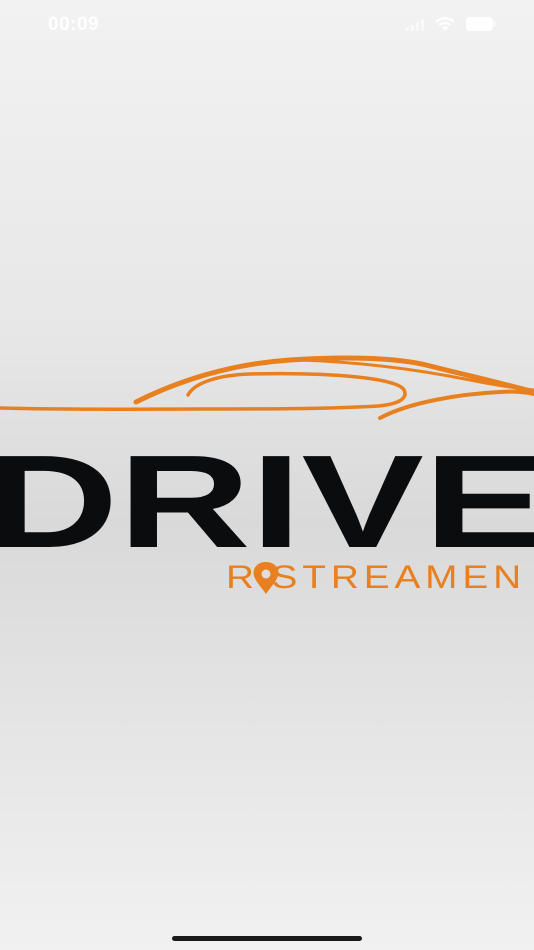 The height and width of the screenshot is (950, 534). Describe the element at coordinates (267, 387) in the screenshot. I see `car-outline-icon` at that location.